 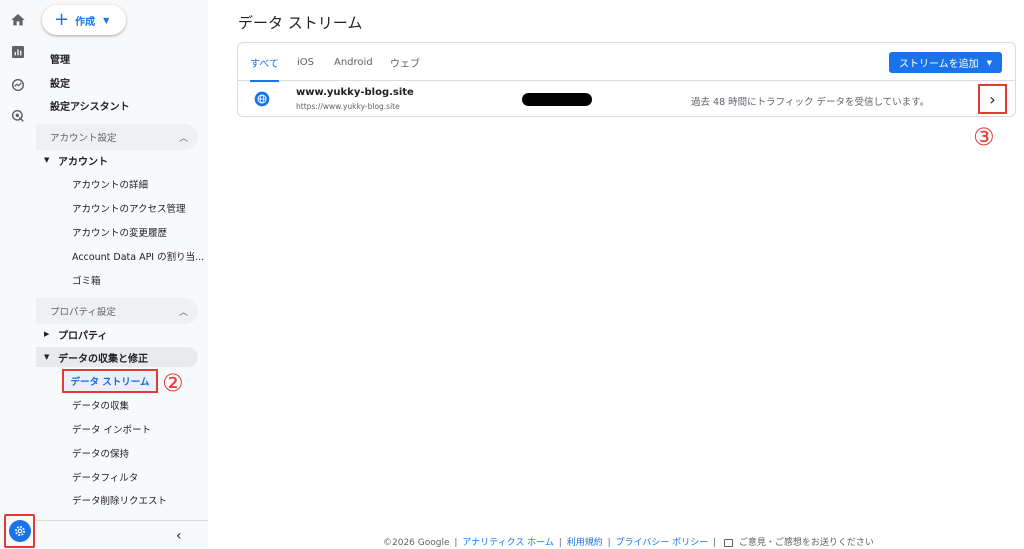 What do you see at coordinates (262, 99) in the screenshot?
I see `globe-icon` at bounding box center [262, 99].